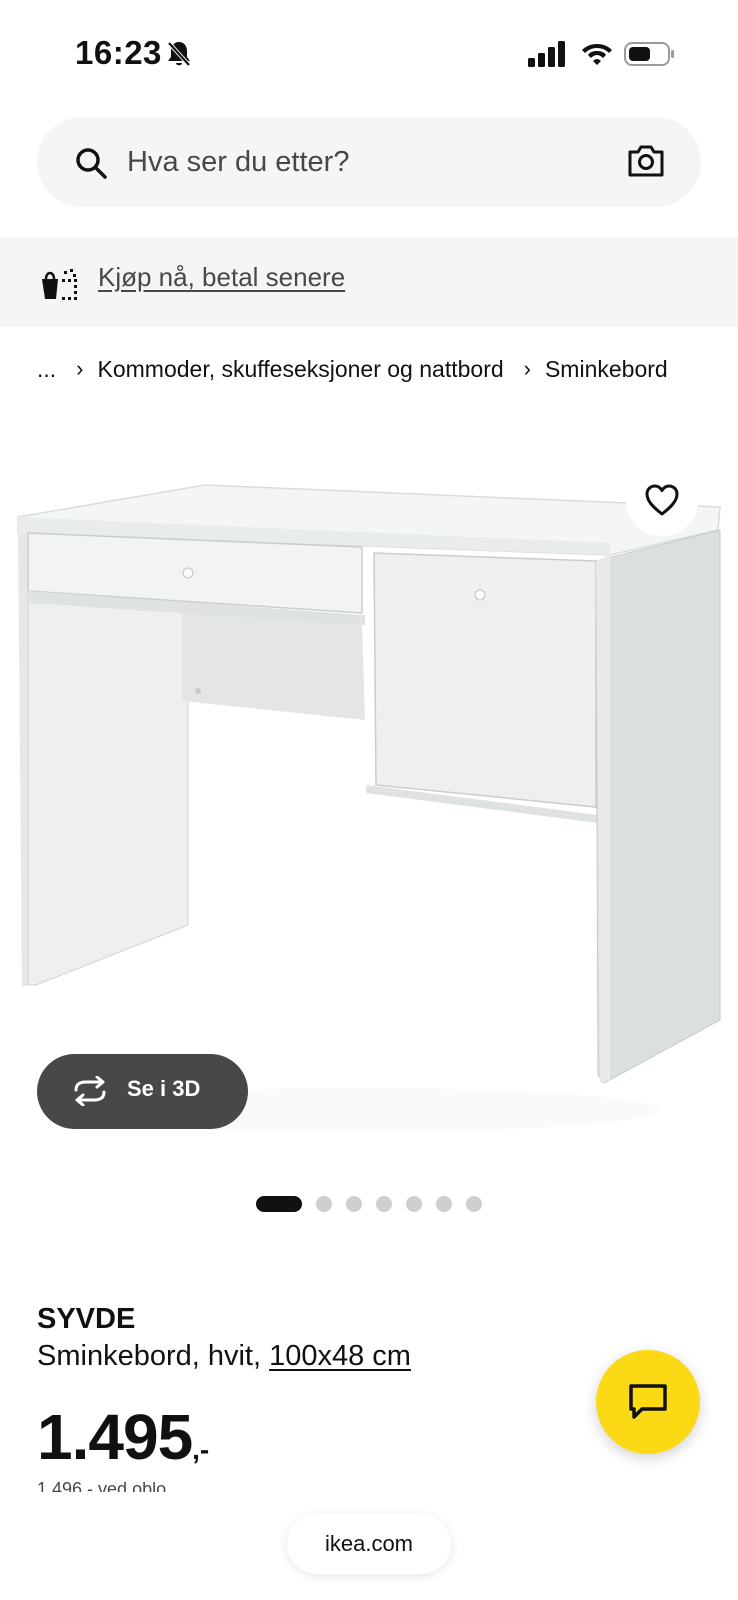  I want to click on product-description: Sminkebord, hvit, 100x48 cm, so click(224, 1356).